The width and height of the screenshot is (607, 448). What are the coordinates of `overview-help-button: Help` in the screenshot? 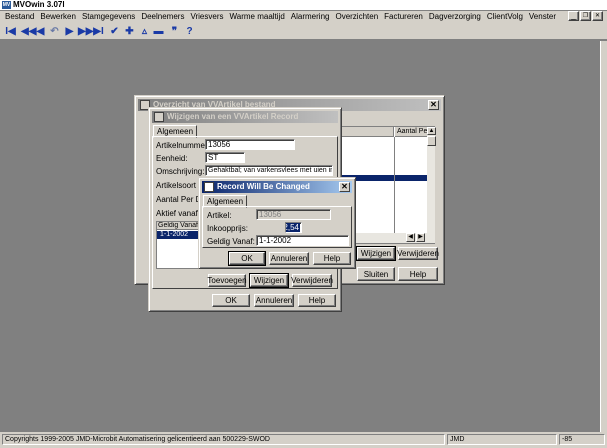 It's located at (418, 274).